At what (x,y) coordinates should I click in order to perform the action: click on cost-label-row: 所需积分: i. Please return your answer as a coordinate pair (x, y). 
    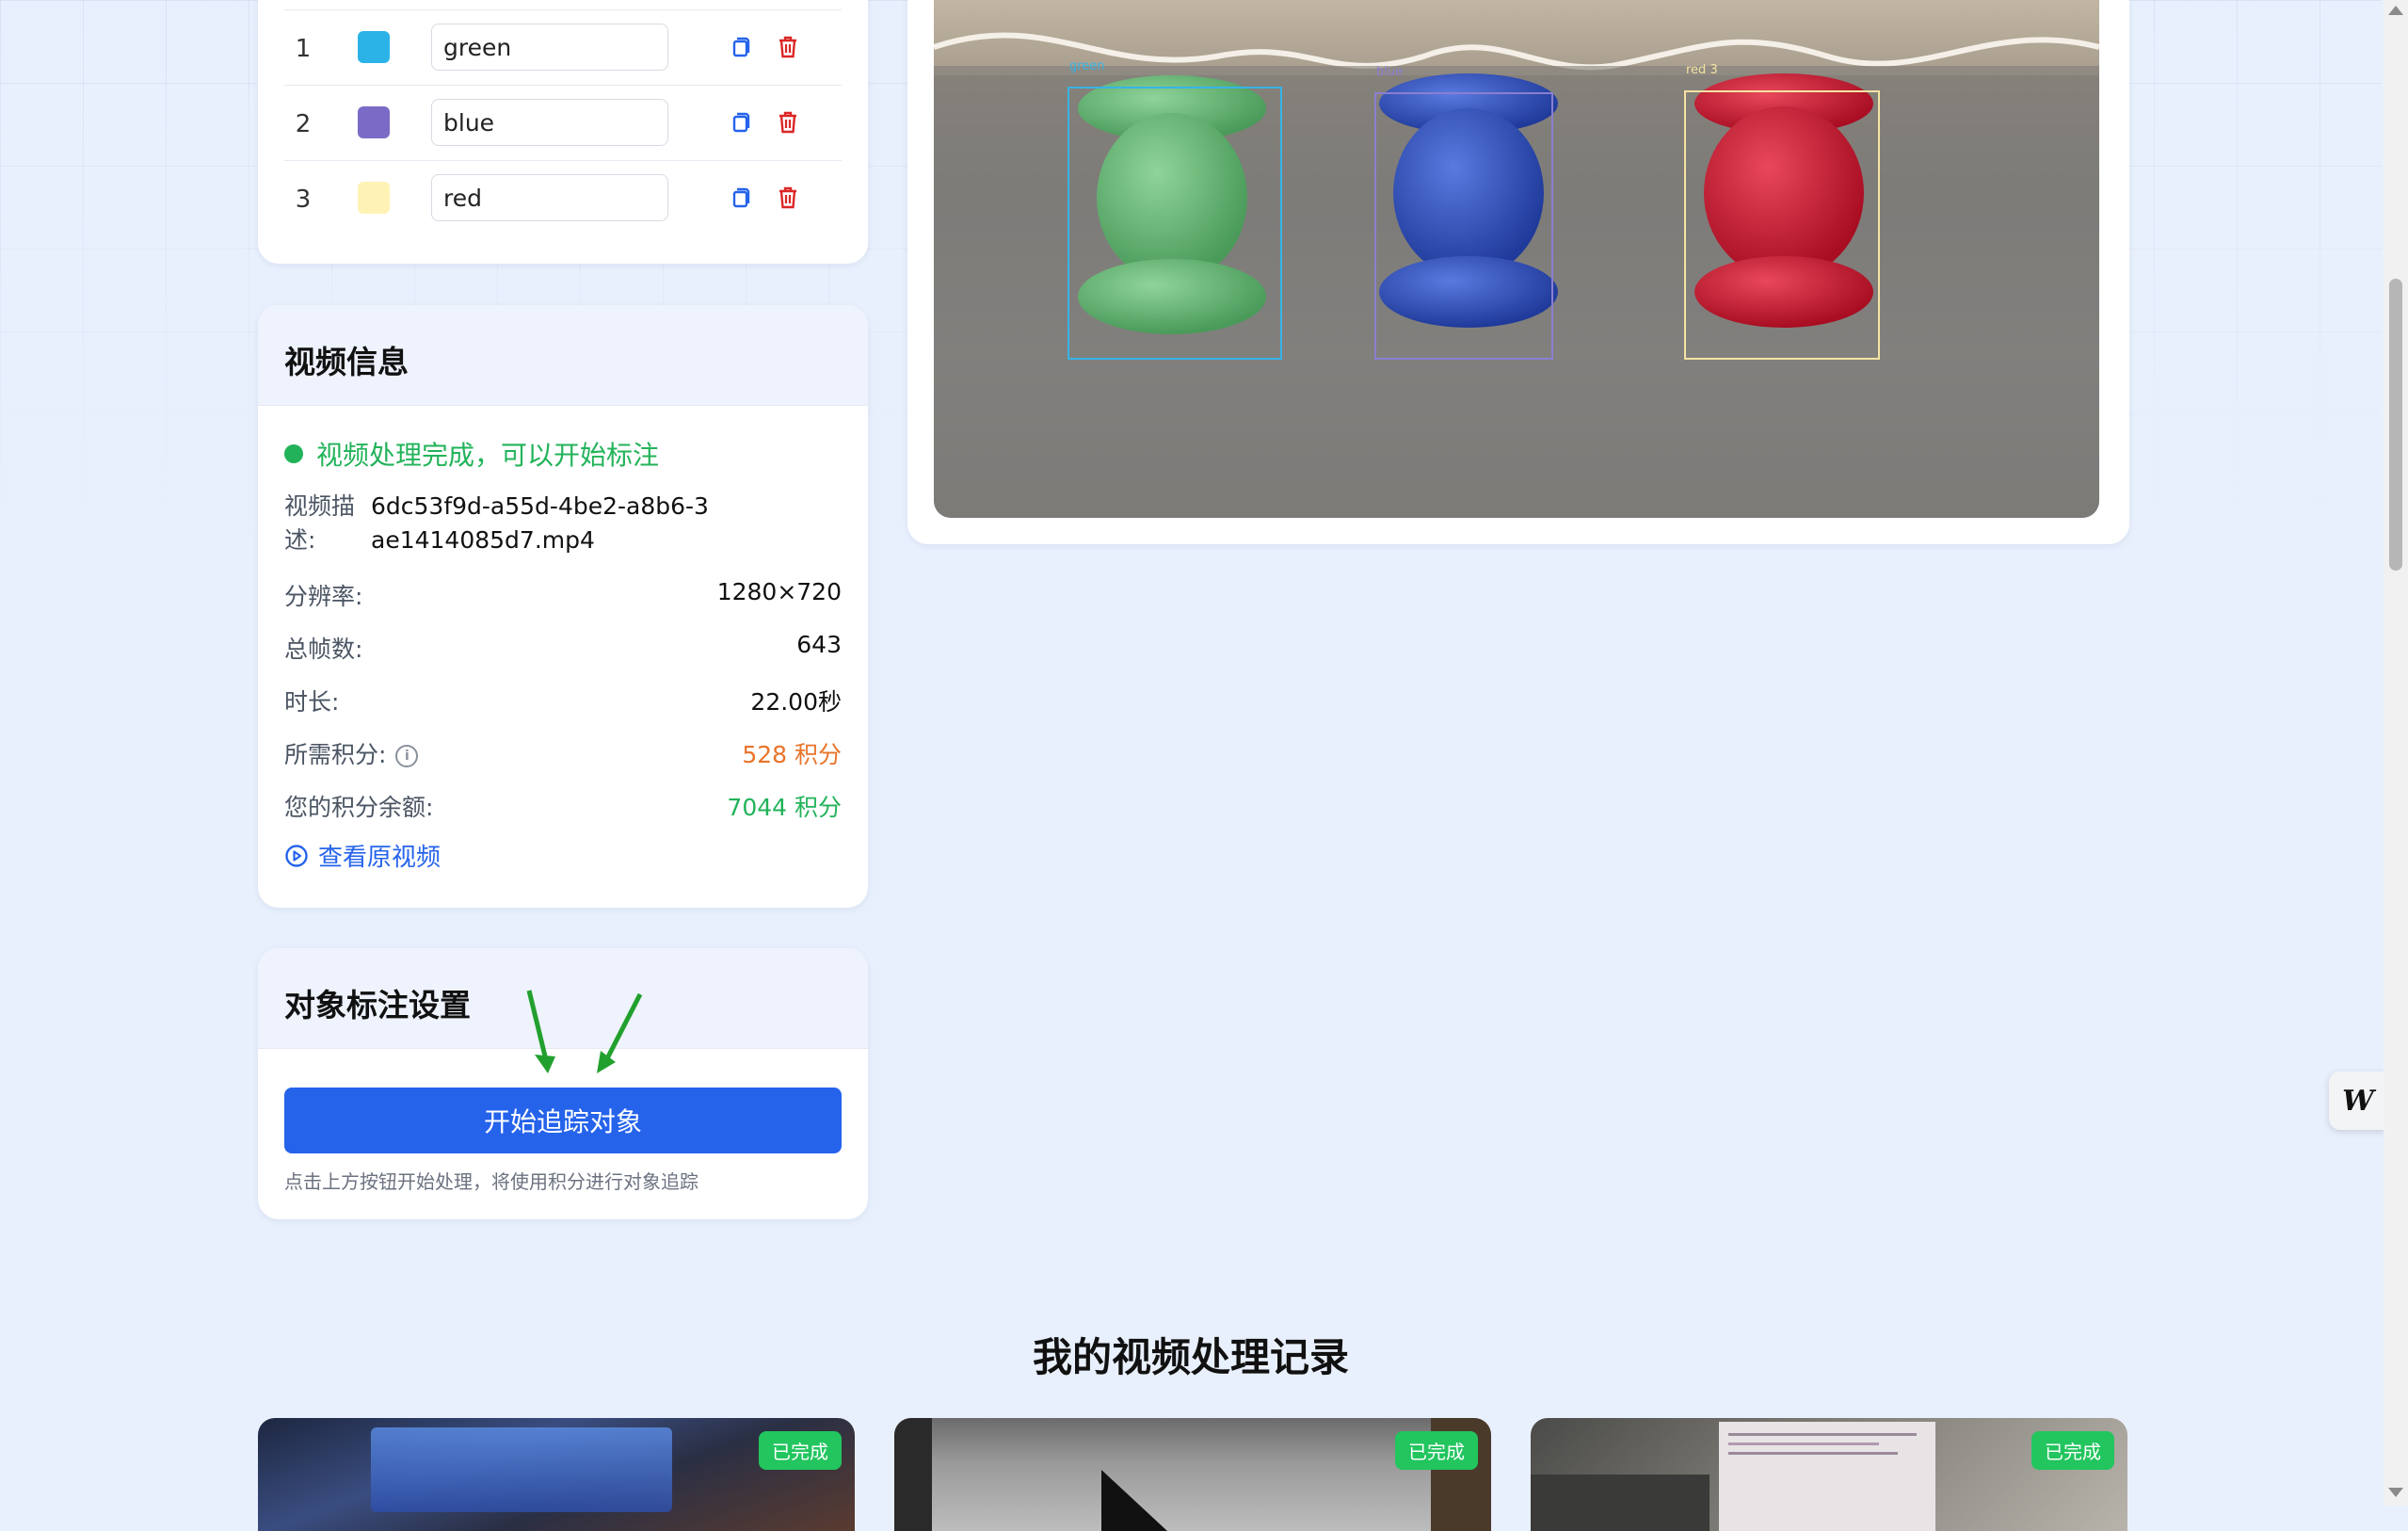
    Looking at the image, I should click on (351, 753).